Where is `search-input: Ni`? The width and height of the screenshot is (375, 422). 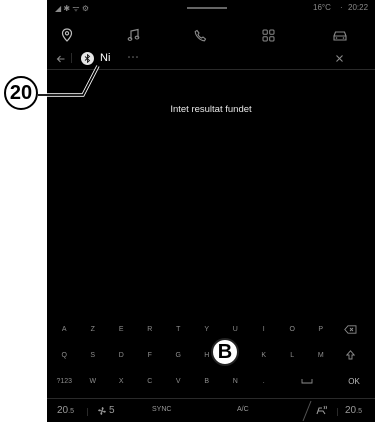 search-input: Ni is located at coordinates (105, 58).